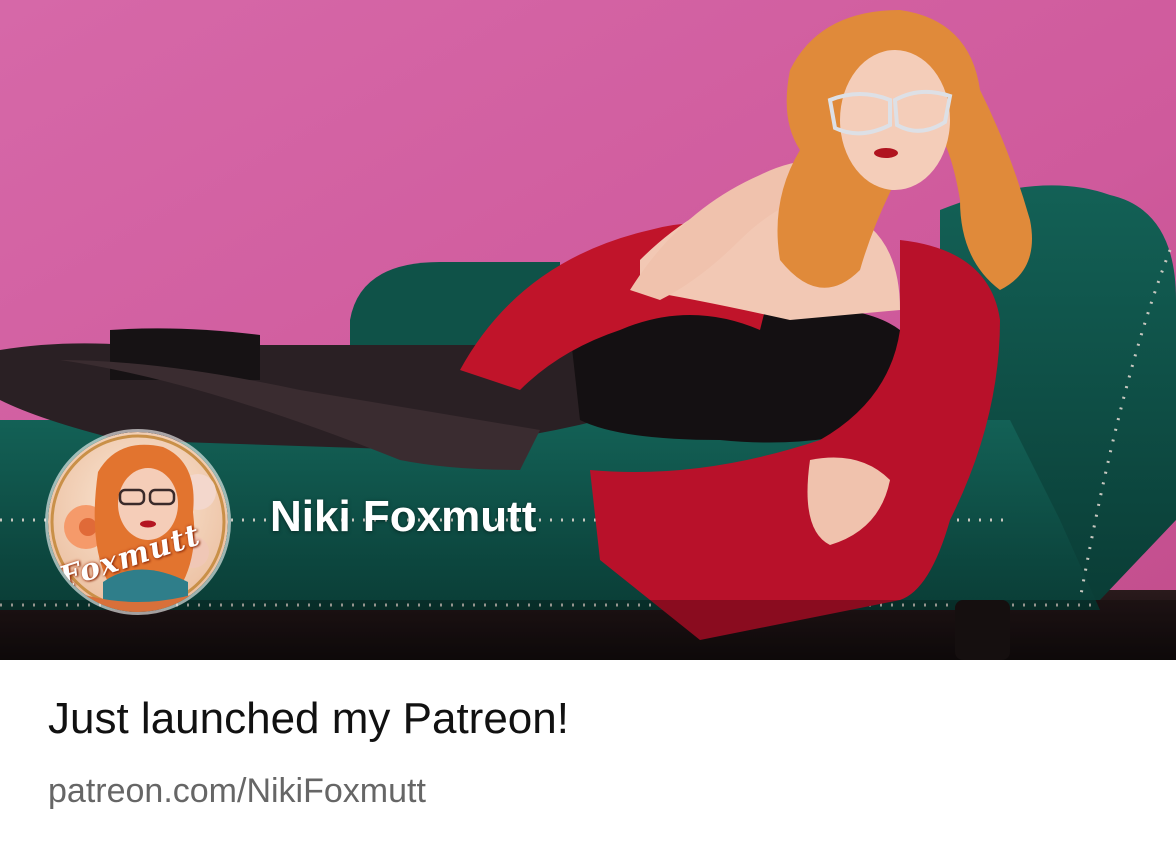 Image resolution: width=1176 pixels, height=852 pixels. Describe the element at coordinates (138, 522) in the screenshot. I see `creator-avatar: Foxmutt` at that location.